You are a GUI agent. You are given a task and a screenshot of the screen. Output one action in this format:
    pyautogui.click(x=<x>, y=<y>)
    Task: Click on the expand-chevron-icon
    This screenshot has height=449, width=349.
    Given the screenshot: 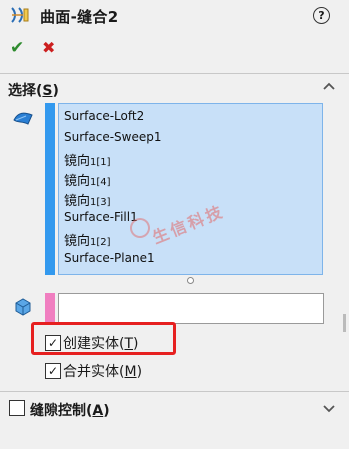 What is the action you would take?
    pyautogui.click(x=329, y=410)
    